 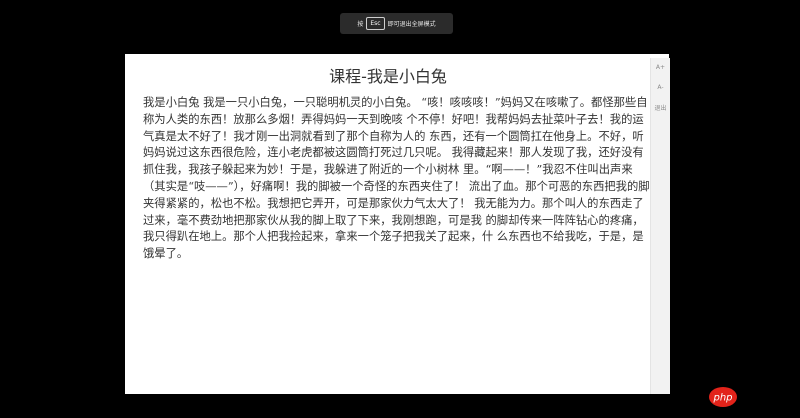 I want to click on logo-text: php, so click(x=722, y=398).